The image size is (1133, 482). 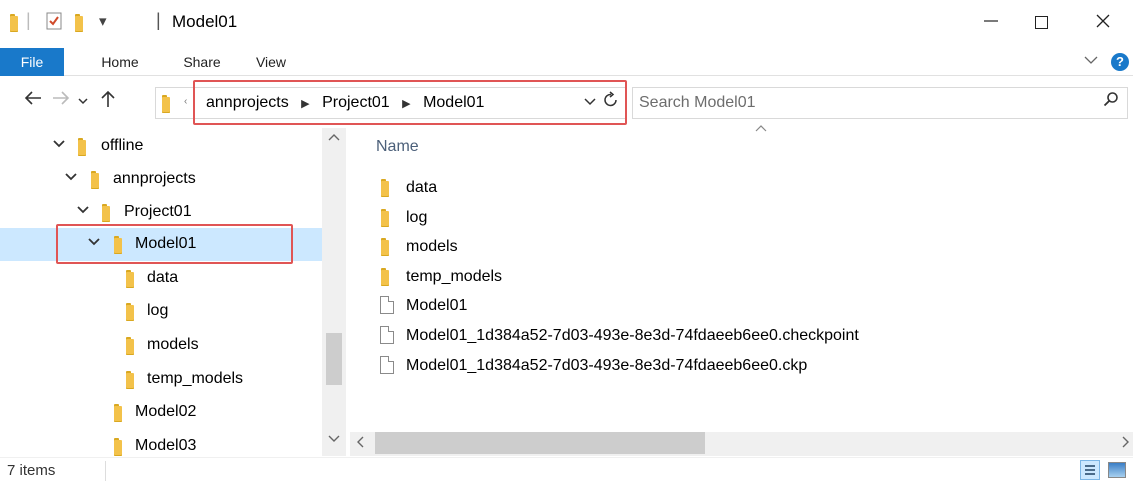 I want to click on properties-icon, so click(x=54, y=23).